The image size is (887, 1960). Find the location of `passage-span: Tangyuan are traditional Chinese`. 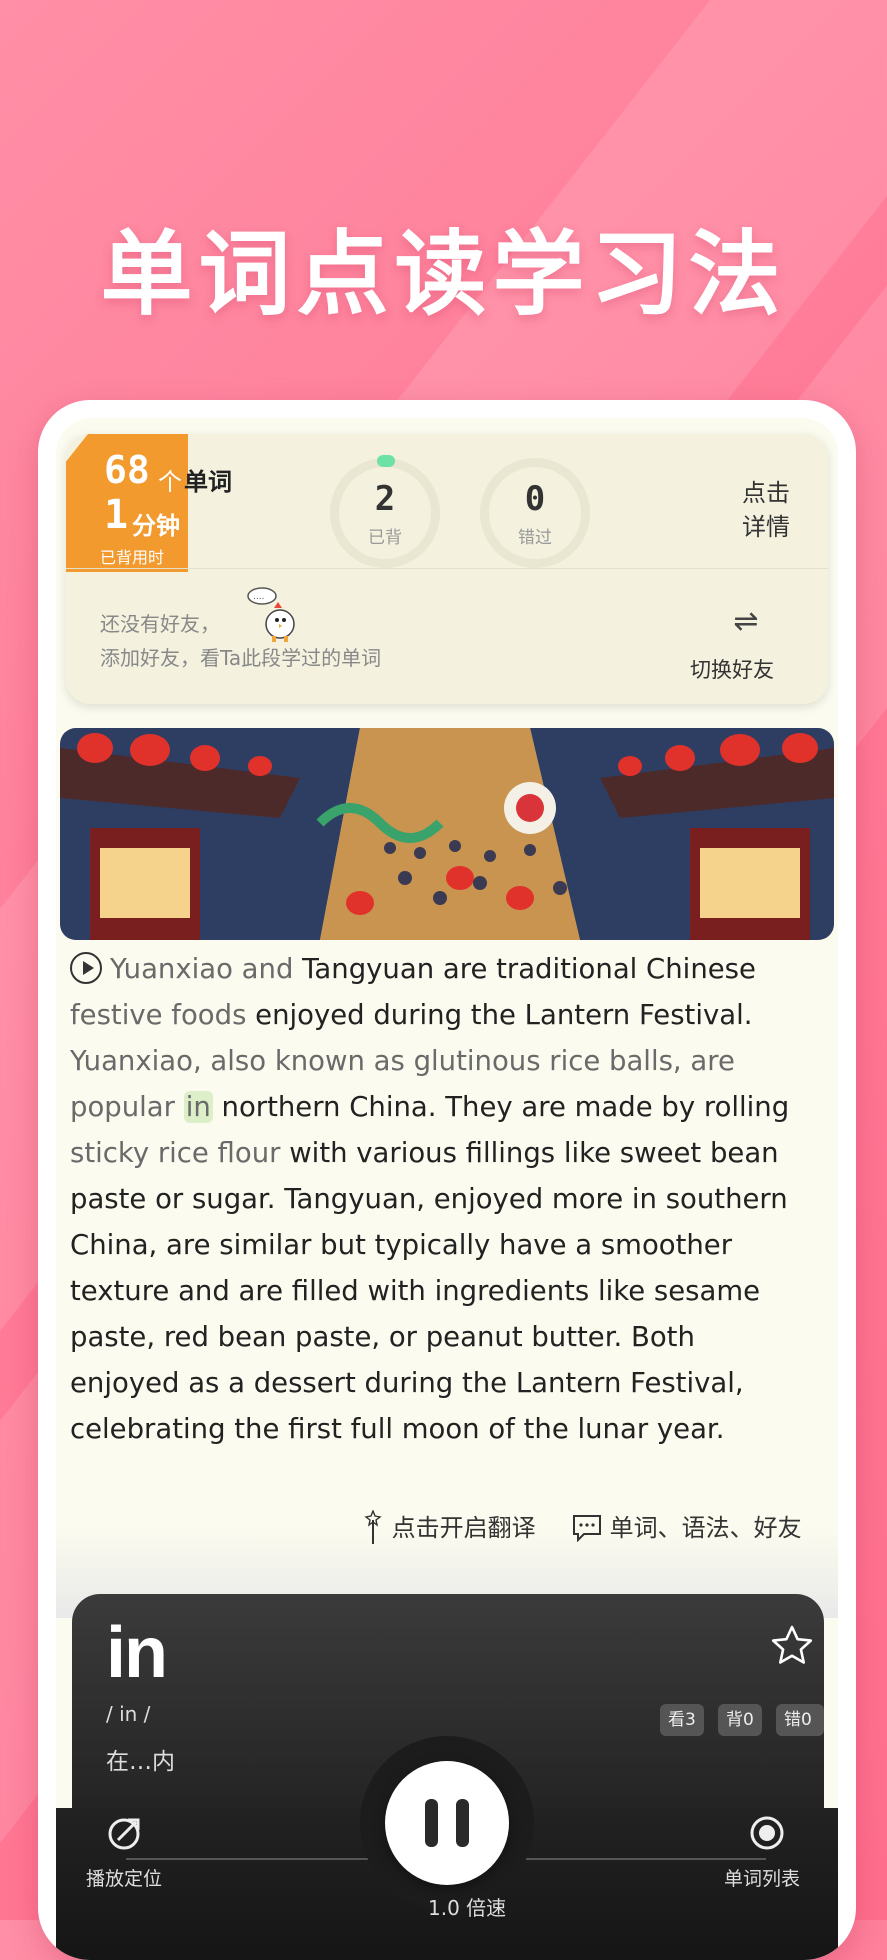

passage-span: Tangyuan are traditional Chinese is located at coordinates (524, 969).